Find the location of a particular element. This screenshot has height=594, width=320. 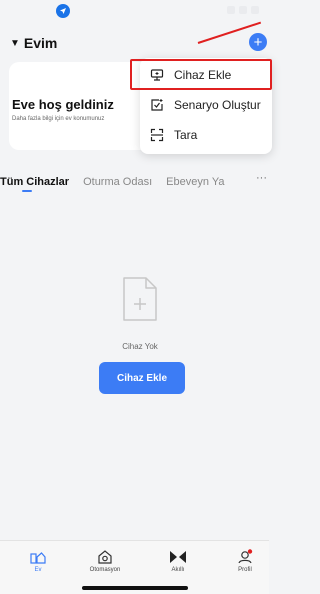

nav-label-automation: Otomasyon is located at coordinates (105, 570).